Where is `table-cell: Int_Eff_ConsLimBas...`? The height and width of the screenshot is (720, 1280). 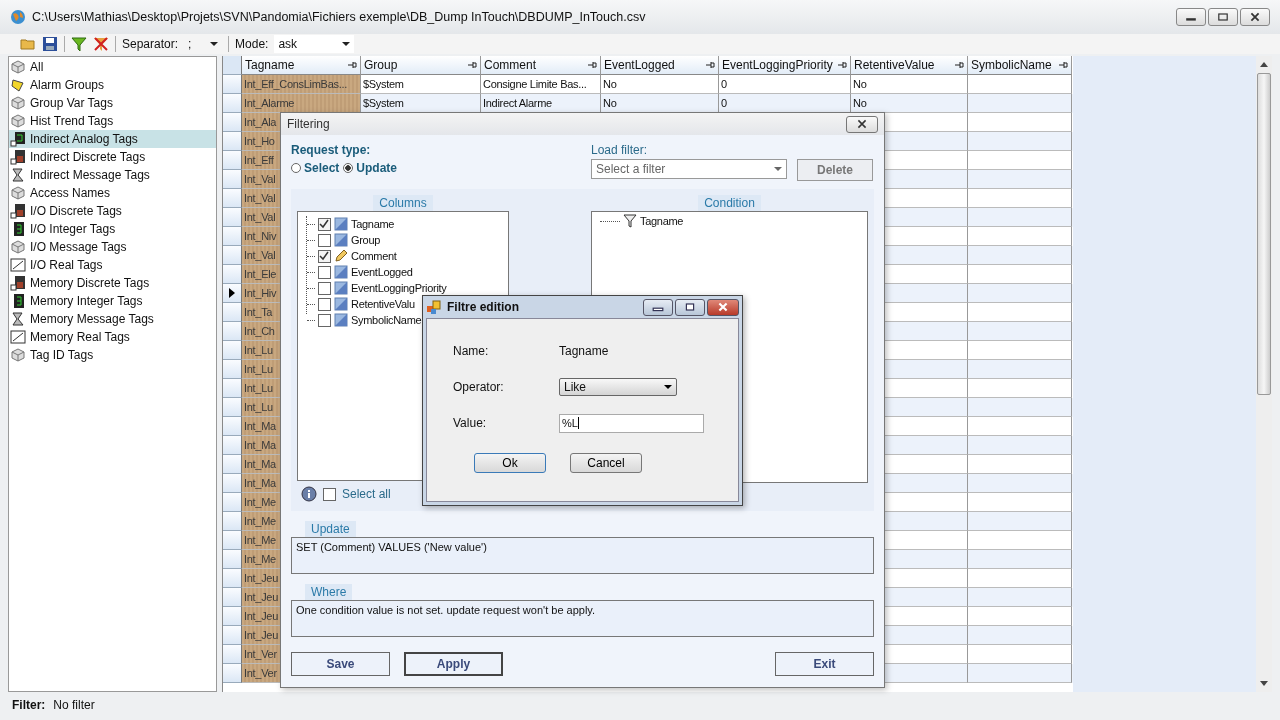 table-cell: Int_Eff_ConsLimBas... is located at coordinates (301, 84).